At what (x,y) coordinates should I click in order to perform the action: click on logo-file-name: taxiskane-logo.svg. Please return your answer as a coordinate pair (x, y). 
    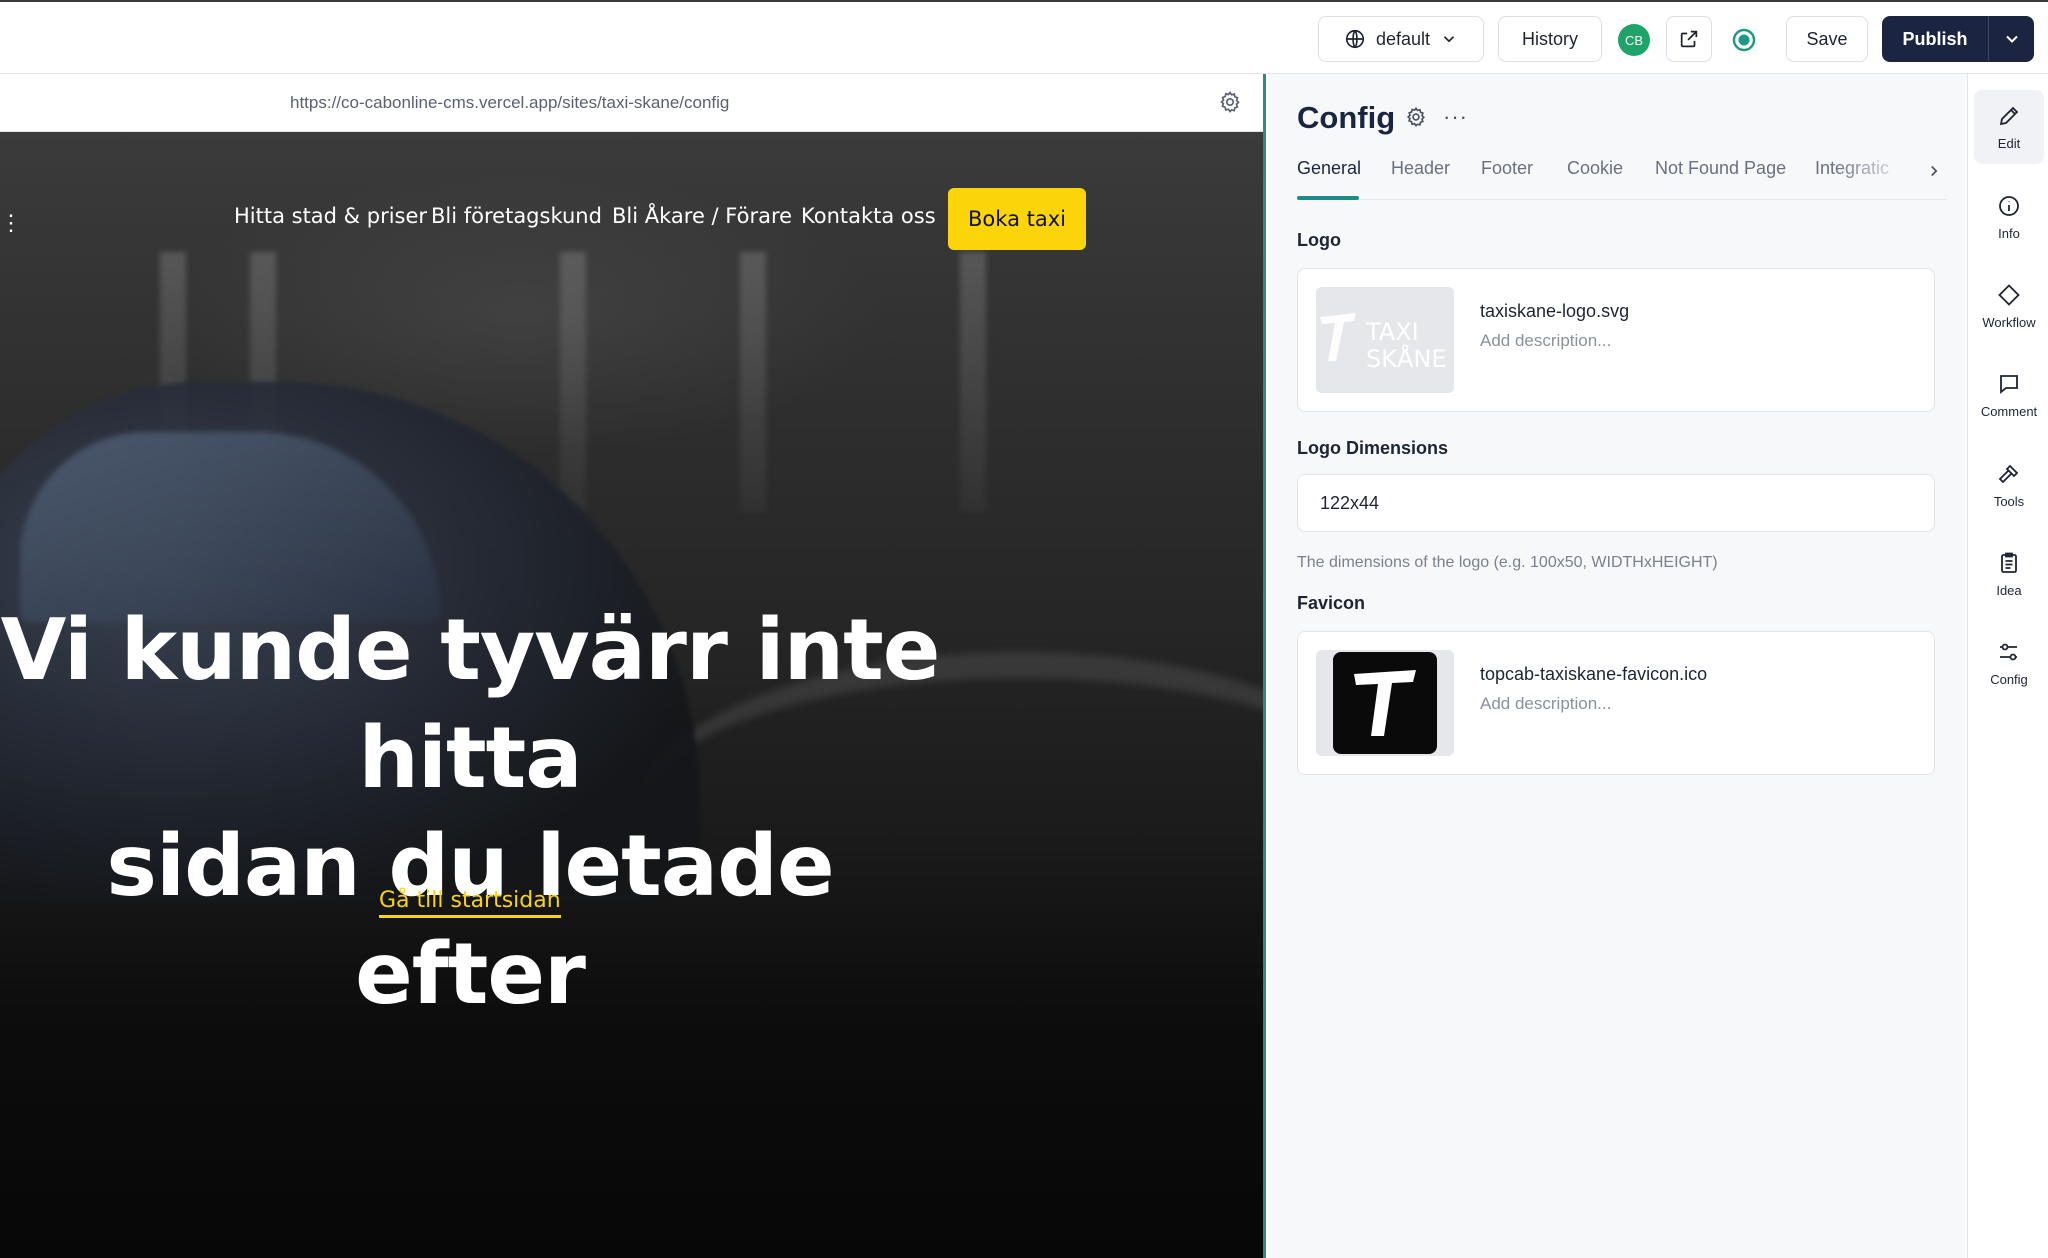
    Looking at the image, I should click on (1555, 311).